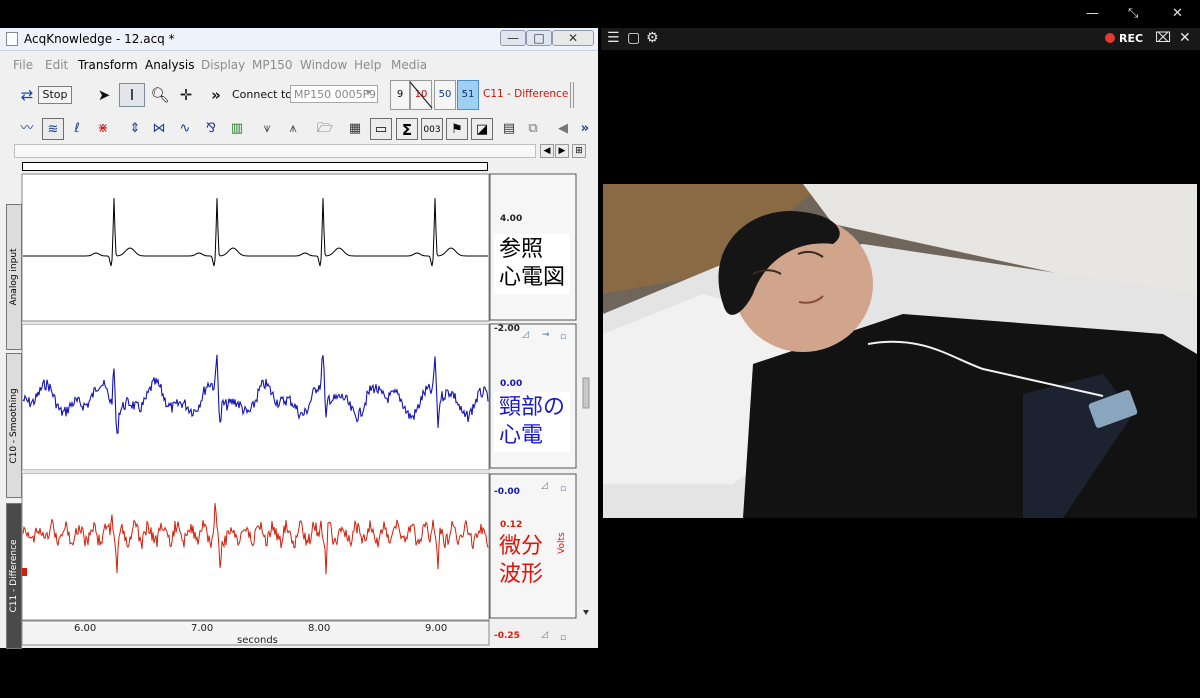  What do you see at coordinates (371, 99) in the screenshot?
I see `chevron-down-icon: ▾` at bounding box center [371, 99].